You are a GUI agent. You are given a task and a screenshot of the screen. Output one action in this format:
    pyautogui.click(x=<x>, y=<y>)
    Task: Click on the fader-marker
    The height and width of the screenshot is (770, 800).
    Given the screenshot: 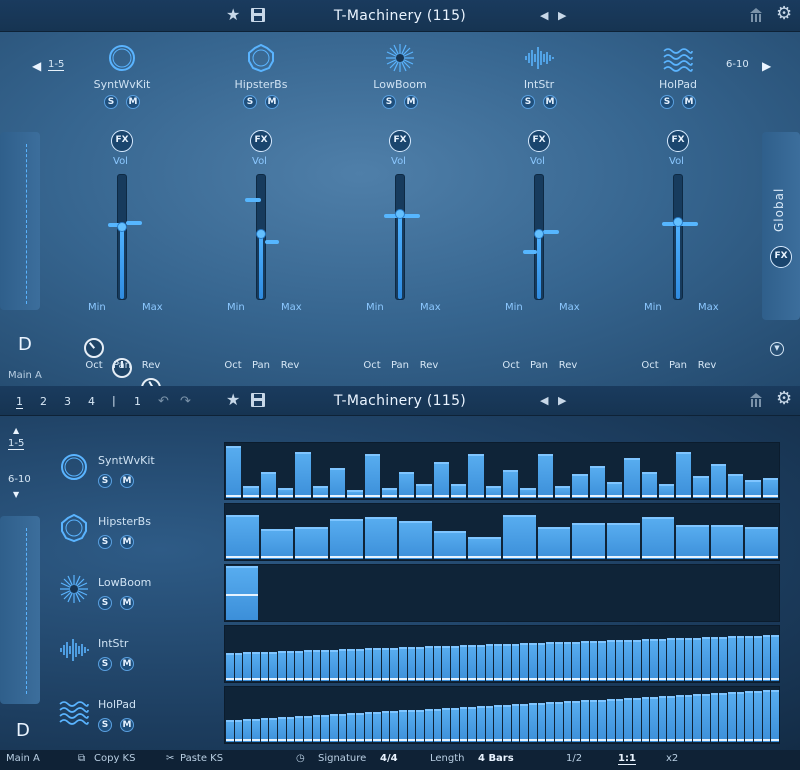 What is the action you would take?
    pyautogui.click(x=551, y=232)
    